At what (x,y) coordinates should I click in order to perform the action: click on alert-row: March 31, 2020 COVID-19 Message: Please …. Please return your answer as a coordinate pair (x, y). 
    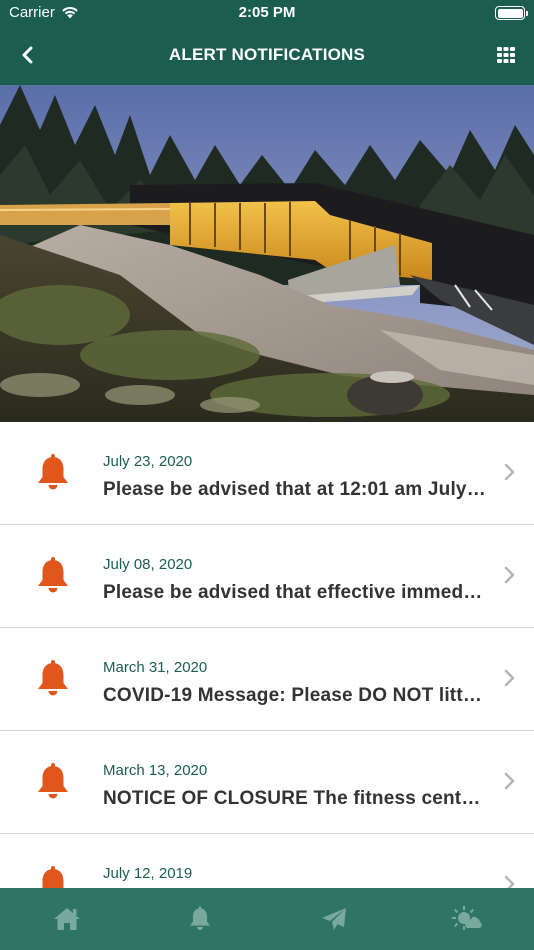
    Looking at the image, I should click on (267, 679).